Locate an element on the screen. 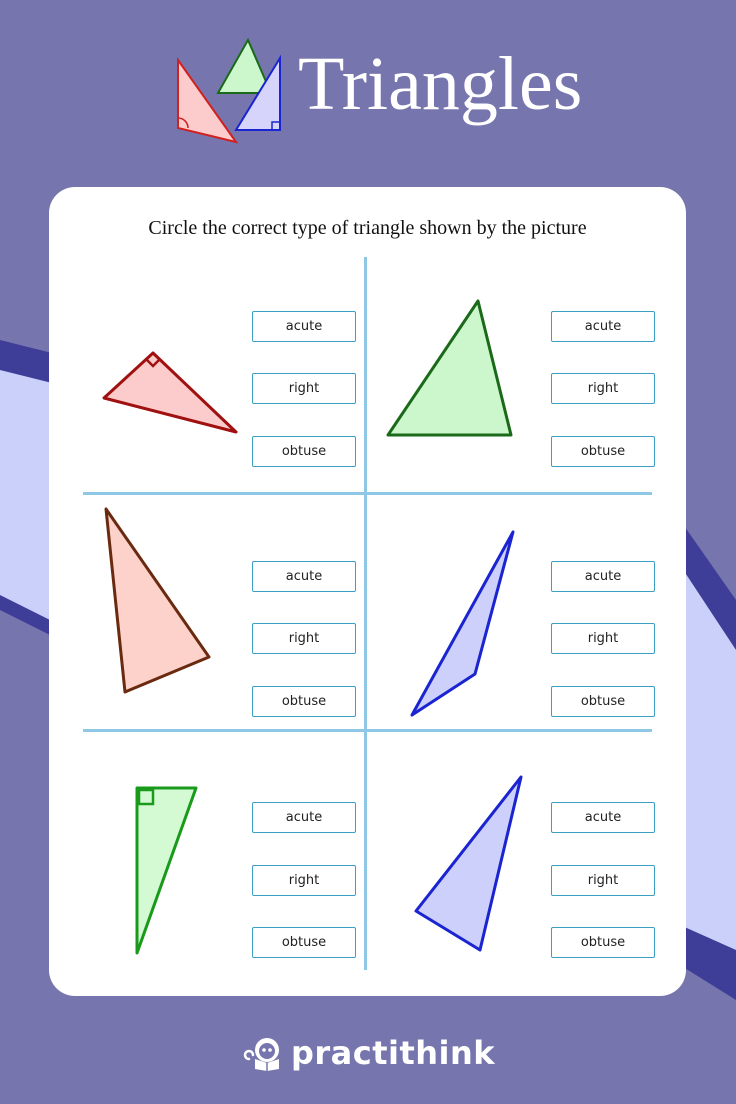 Image resolution: width=736 pixels, height=1104 pixels. q5-option-acute: acute is located at coordinates (304, 817).